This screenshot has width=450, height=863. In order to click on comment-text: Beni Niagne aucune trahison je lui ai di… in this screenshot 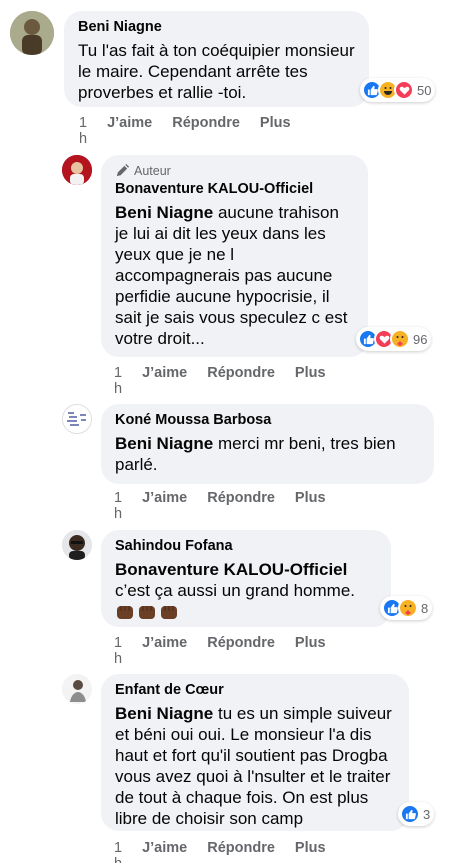, I will do `click(234, 275)`.